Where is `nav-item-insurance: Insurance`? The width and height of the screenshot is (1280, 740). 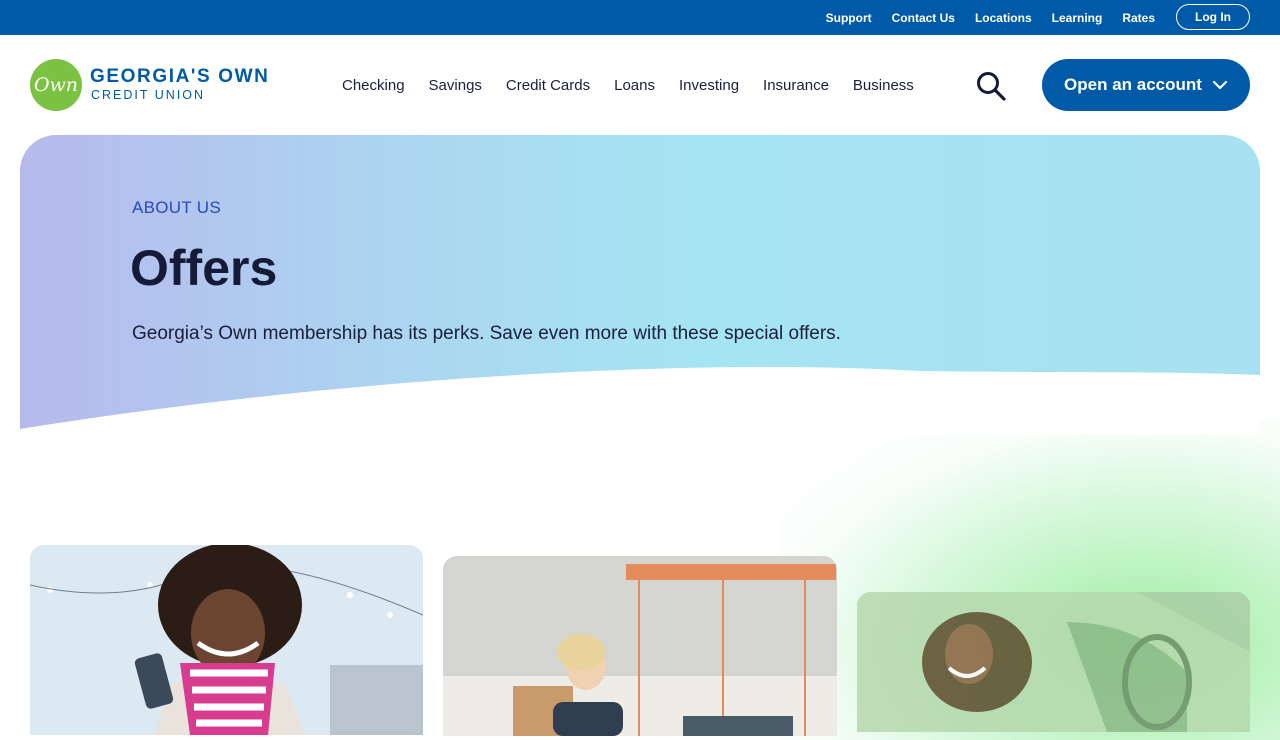
nav-item-insurance: Insurance is located at coordinates (796, 85).